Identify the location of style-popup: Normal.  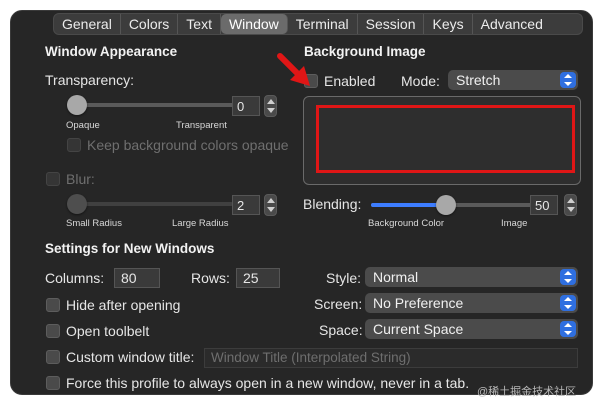
(471, 277).